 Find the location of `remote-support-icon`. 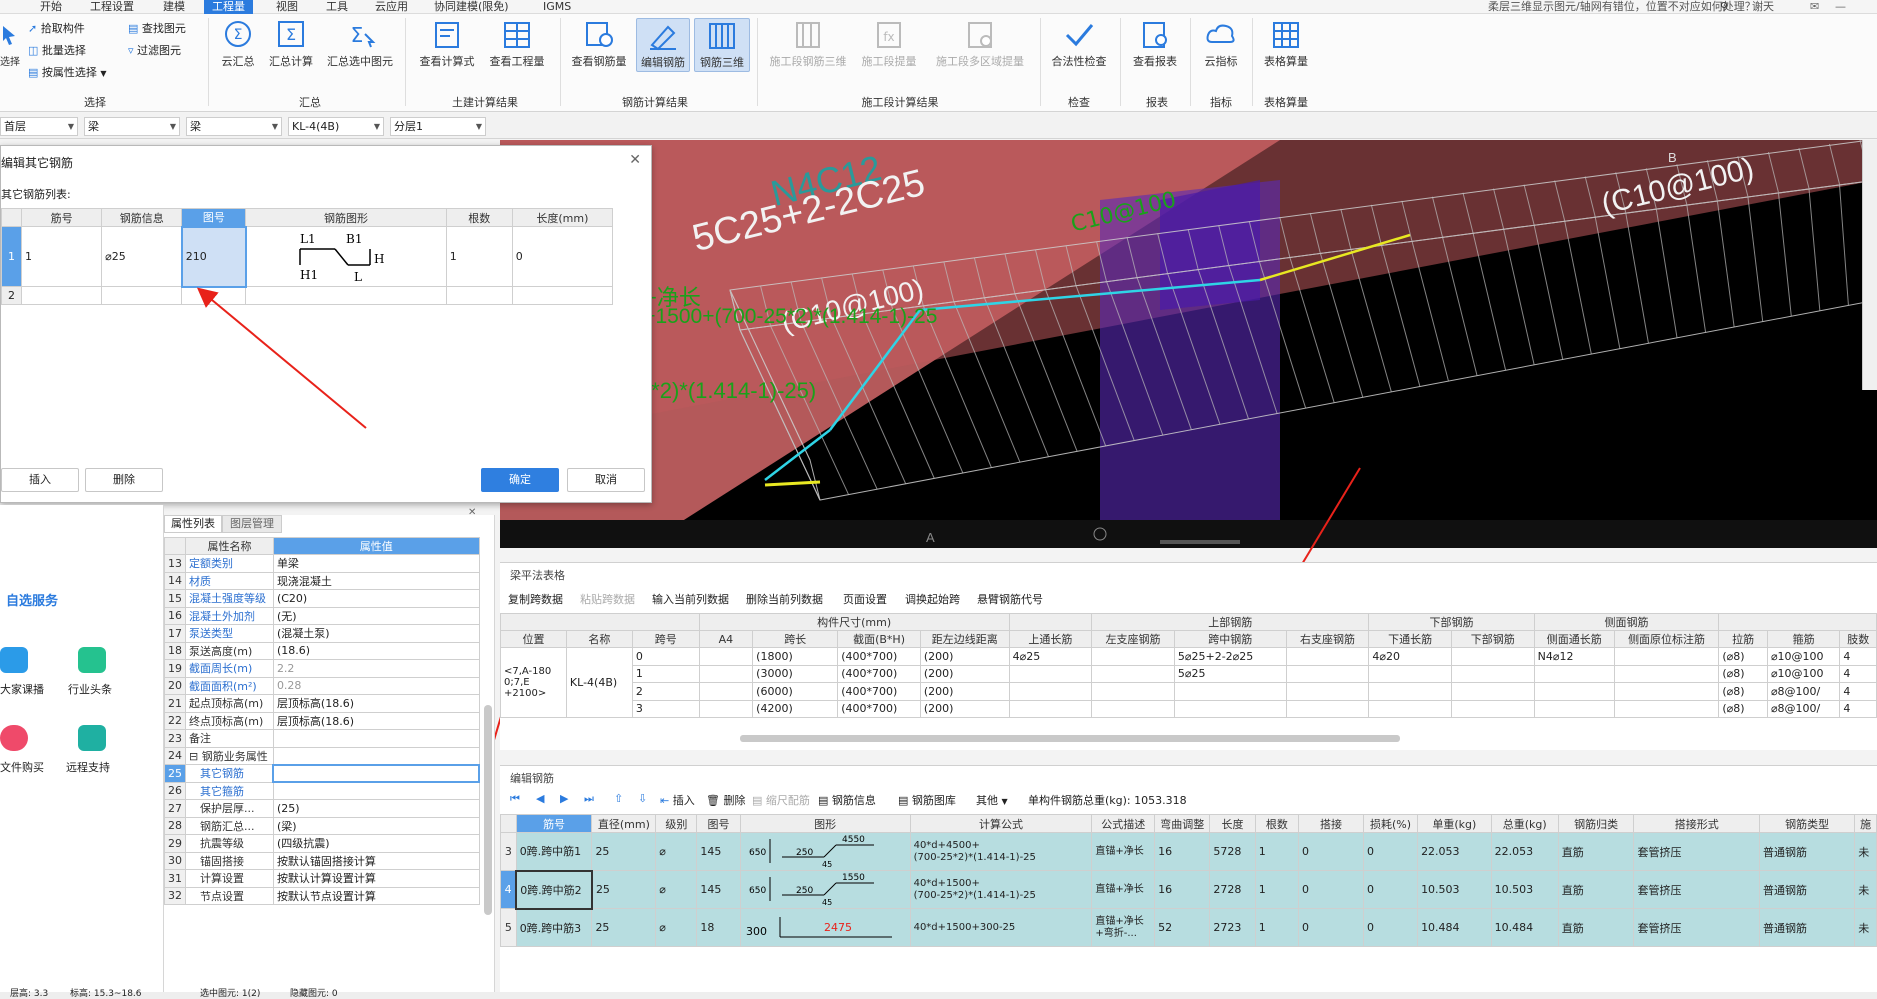

remote-support-icon is located at coordinates (92, 738).